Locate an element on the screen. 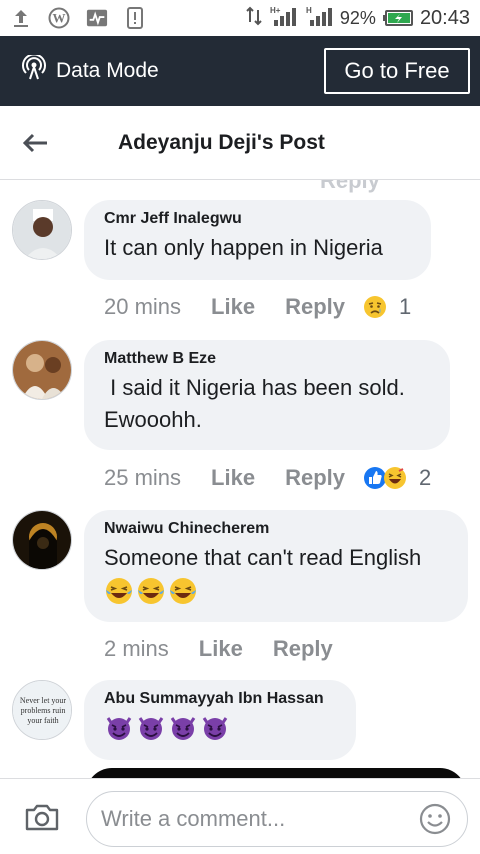 Image resolution: width=480 pixels, height=854 pixels. svg-text: H+ is located at coordinates (275, 10).